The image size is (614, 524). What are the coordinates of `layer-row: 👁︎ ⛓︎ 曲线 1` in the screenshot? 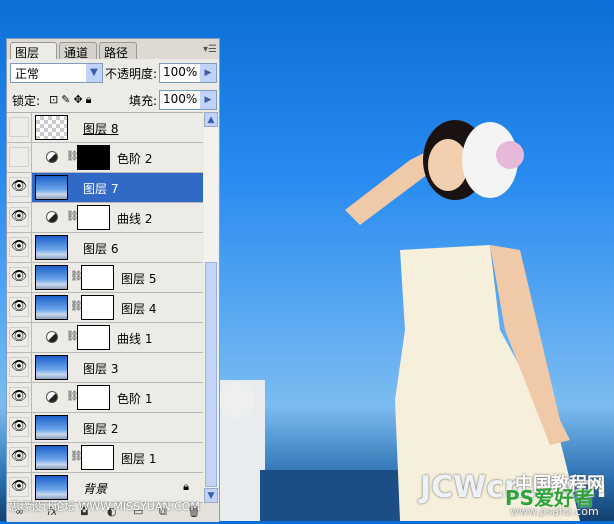 It's located at (105, 338).